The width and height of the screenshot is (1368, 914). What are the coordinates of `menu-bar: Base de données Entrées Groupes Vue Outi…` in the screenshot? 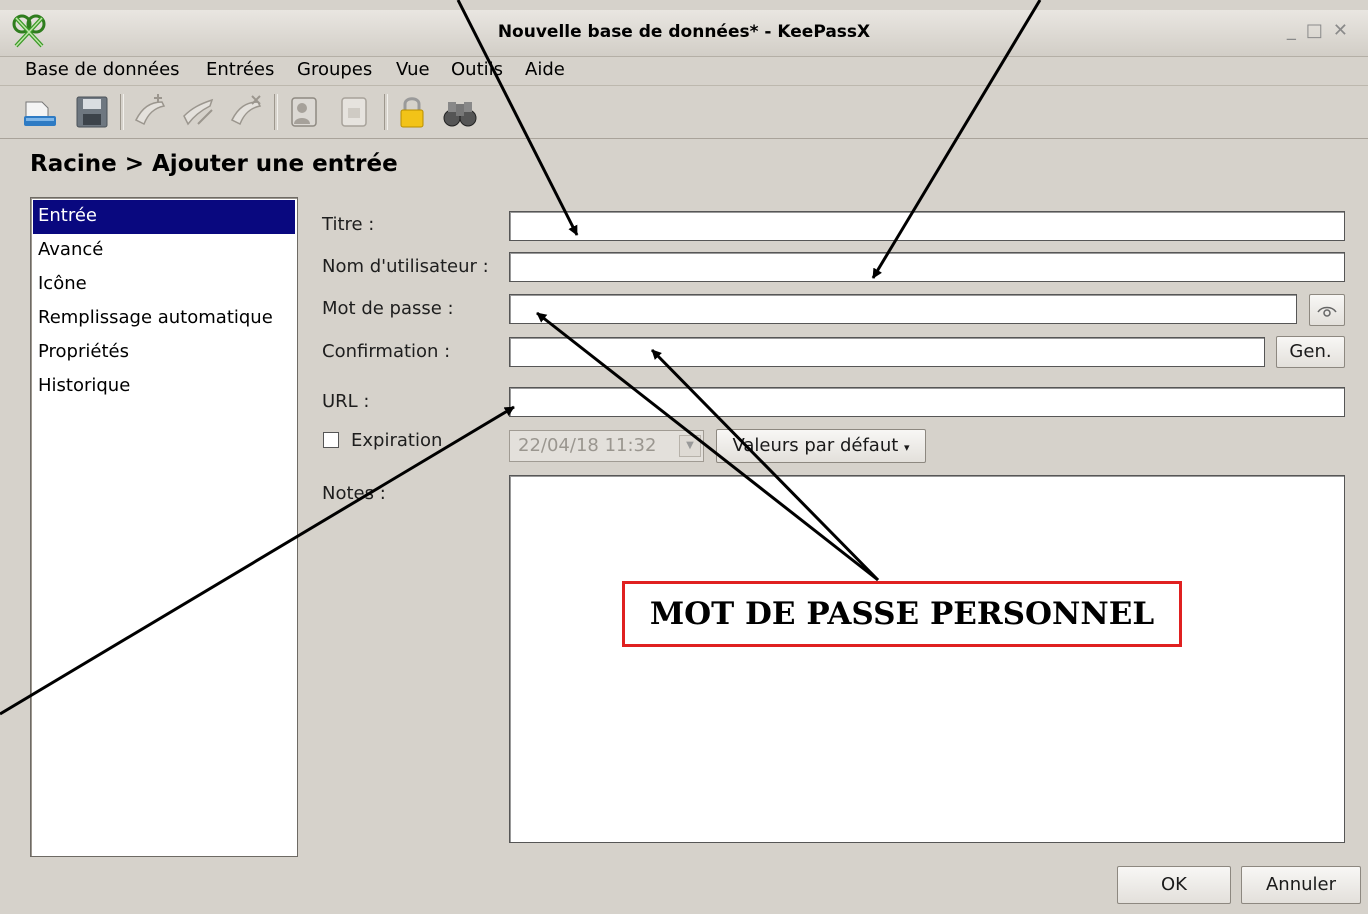 It's located at (684, 70).